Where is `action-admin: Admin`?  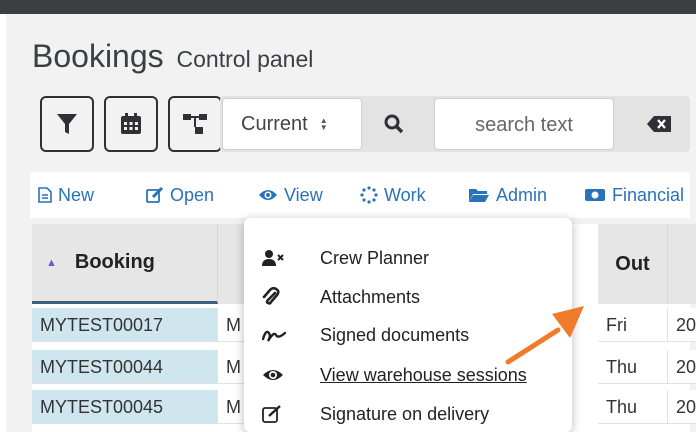 action-admin: Admin is located at coordinates (507, 195).